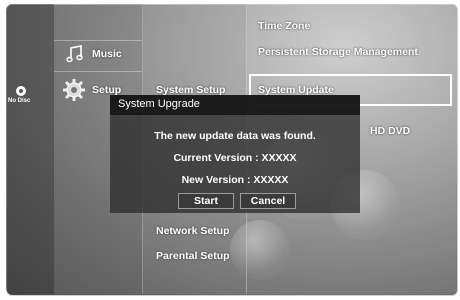 This screenshot has height=300, width=460. What do you see at coordinates (268, 201) in the screenshot?
I see `cancel-button: Cancel` at bounding box center [268, 201].